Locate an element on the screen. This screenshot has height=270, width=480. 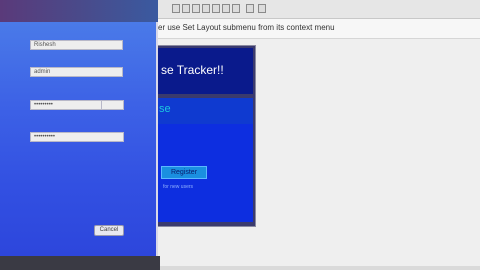
preview-body: se Register for new users is located at coordinates (203, 160).